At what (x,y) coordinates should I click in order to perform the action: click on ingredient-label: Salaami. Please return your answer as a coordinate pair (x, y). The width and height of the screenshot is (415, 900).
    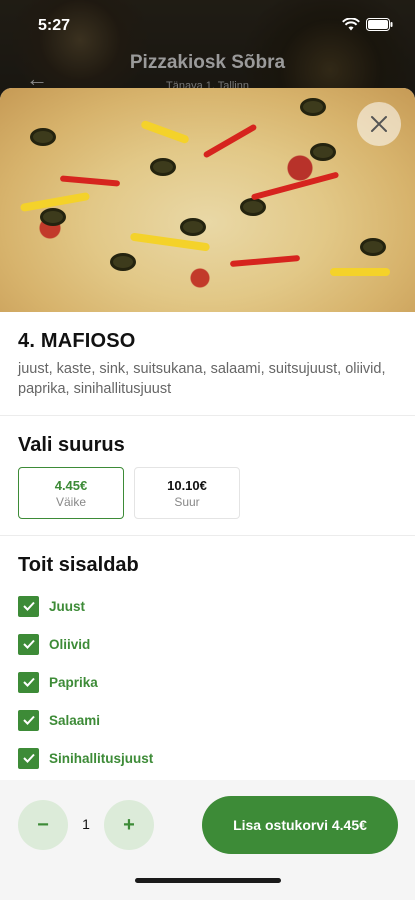
    Looking at the image, I should click on (75, 720).